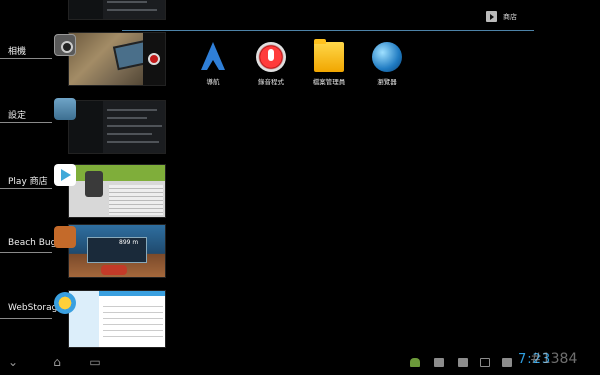 Image resolution: width=600 pixels, height=375 pixels. Describe the element at coordinates (17, 52) in the screenshot. I see `recent-item-label: 相機` at that location.